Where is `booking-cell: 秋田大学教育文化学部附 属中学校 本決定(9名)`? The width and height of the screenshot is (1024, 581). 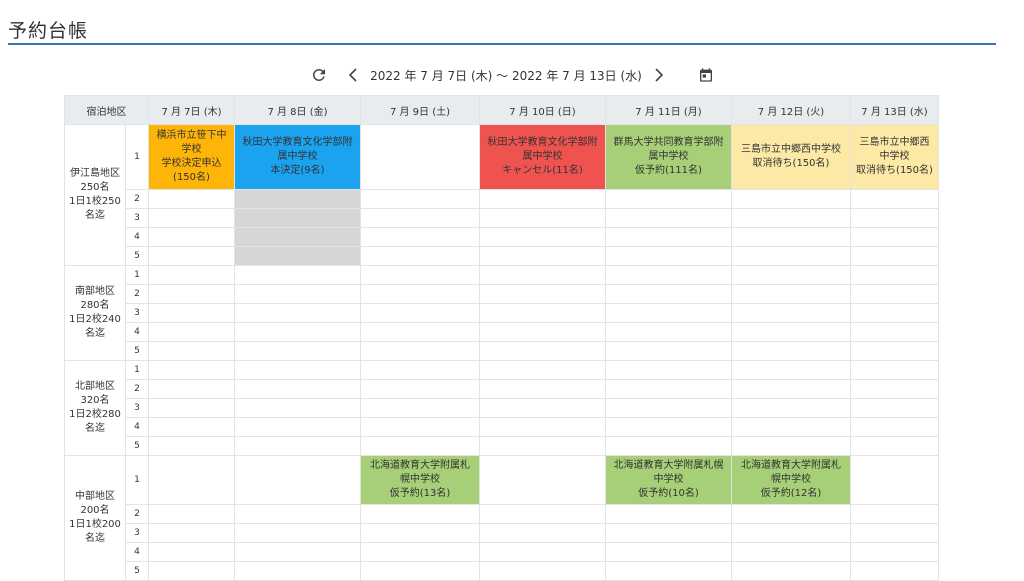
booking-cell: 秋田大学教育文化学部附 属中学校 本決定(9名) is located at coordinates (297, 157).